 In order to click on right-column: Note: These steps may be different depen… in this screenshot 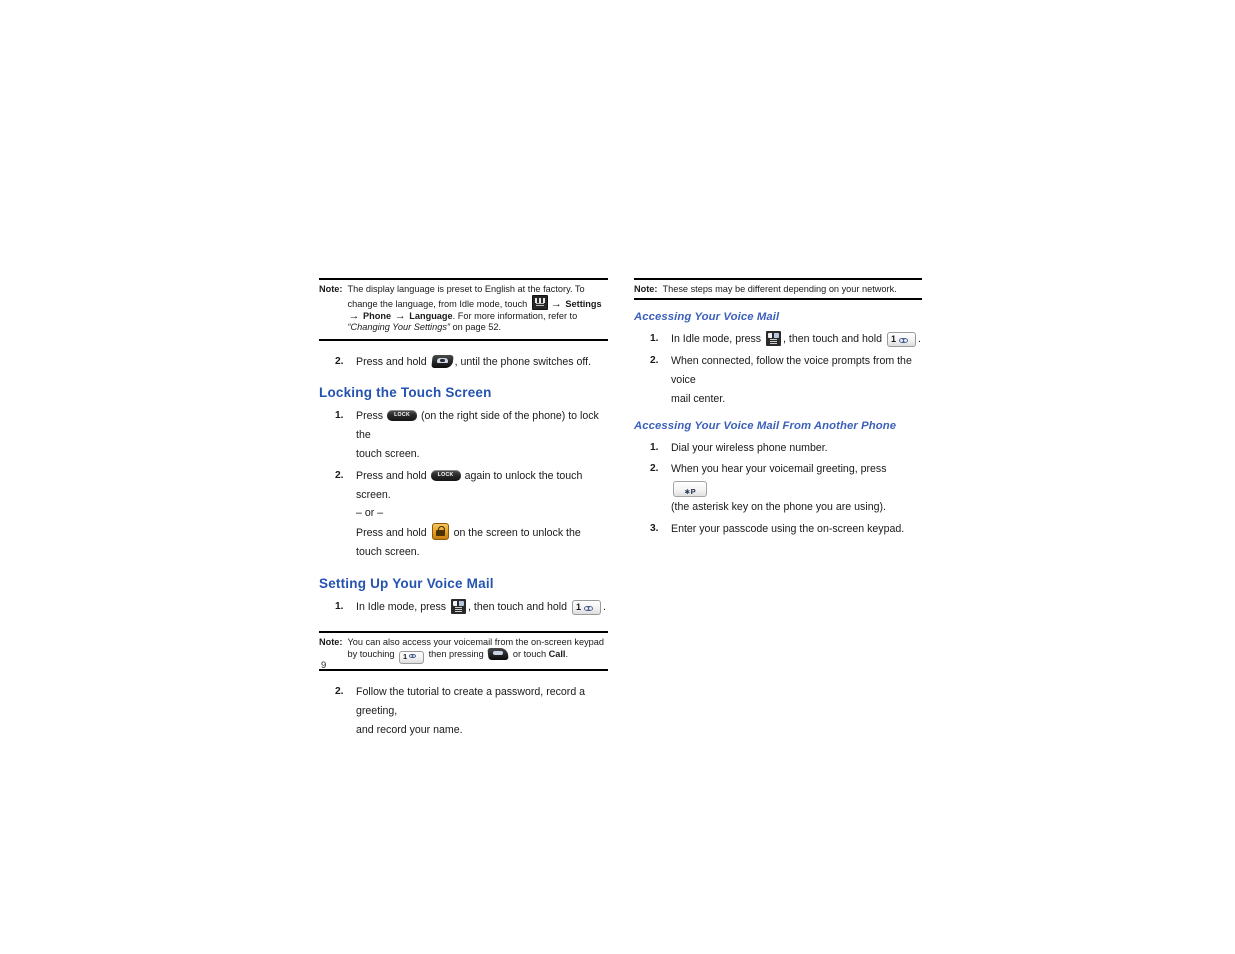, I will do `click(778, 410)`.